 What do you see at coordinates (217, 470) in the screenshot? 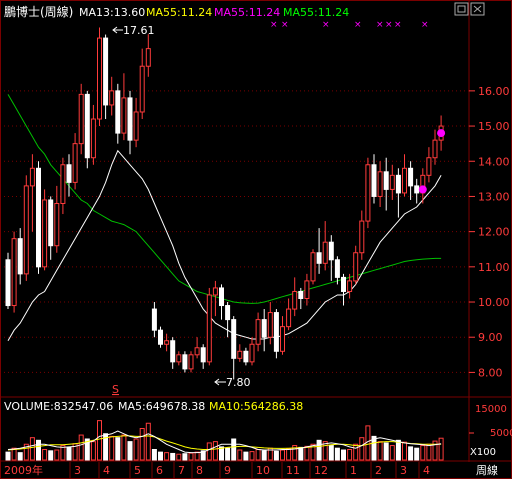
I see `time-axis: 2009年 3 4 5 6 7 8 9 10 11 12 1 2 3 4` at bounding box center [217, 470].